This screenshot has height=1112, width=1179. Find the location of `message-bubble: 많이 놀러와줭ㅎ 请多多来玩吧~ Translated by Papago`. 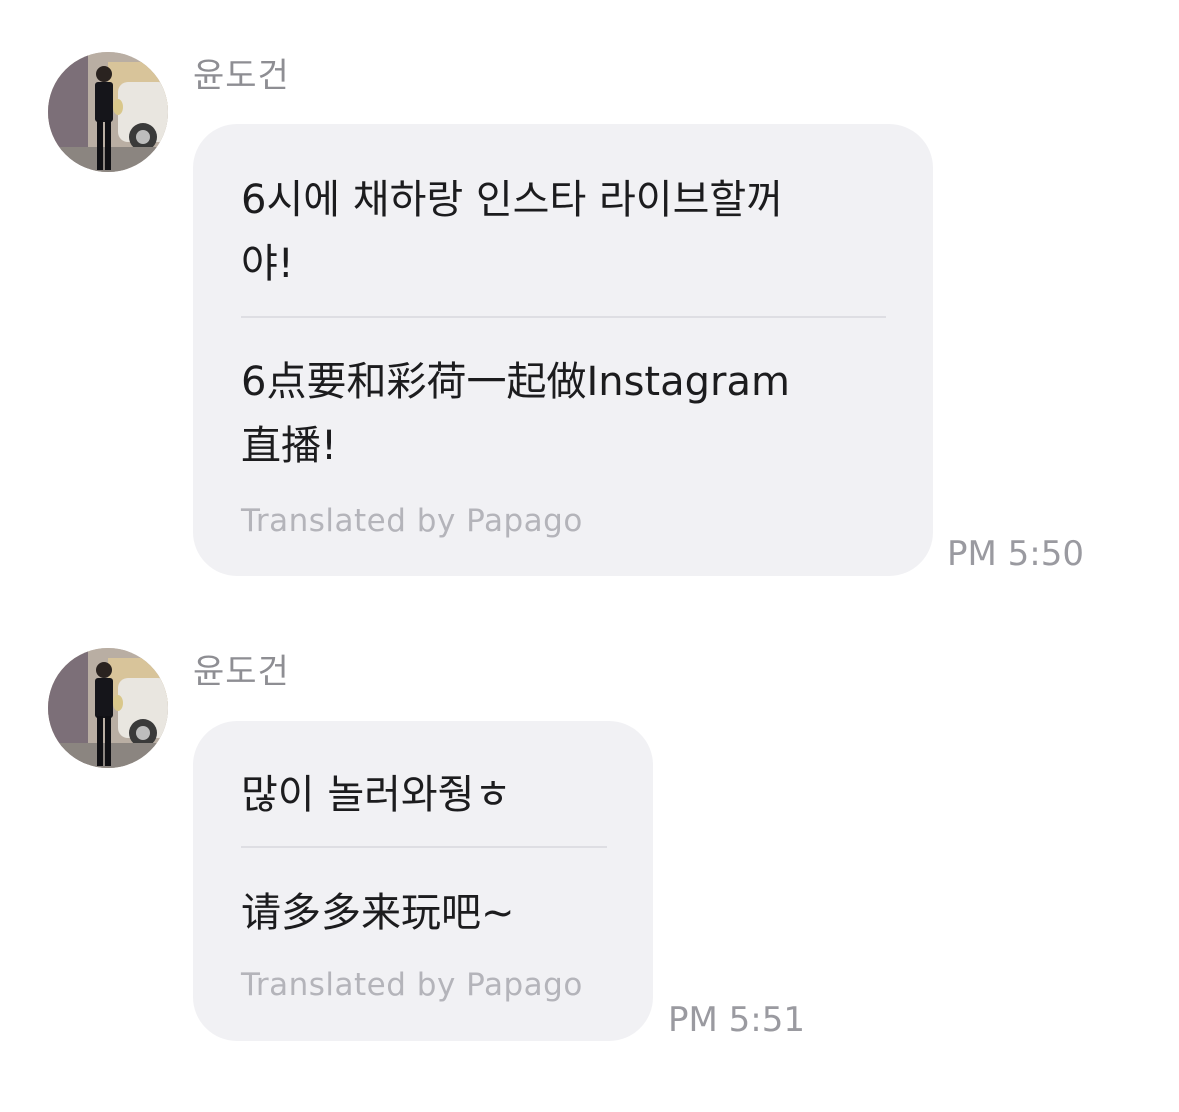

message-bubble: 많이 놀러와줭ㅎ 请多多来玩吧~ Translated by Papago is located at coordinates (423, 881).